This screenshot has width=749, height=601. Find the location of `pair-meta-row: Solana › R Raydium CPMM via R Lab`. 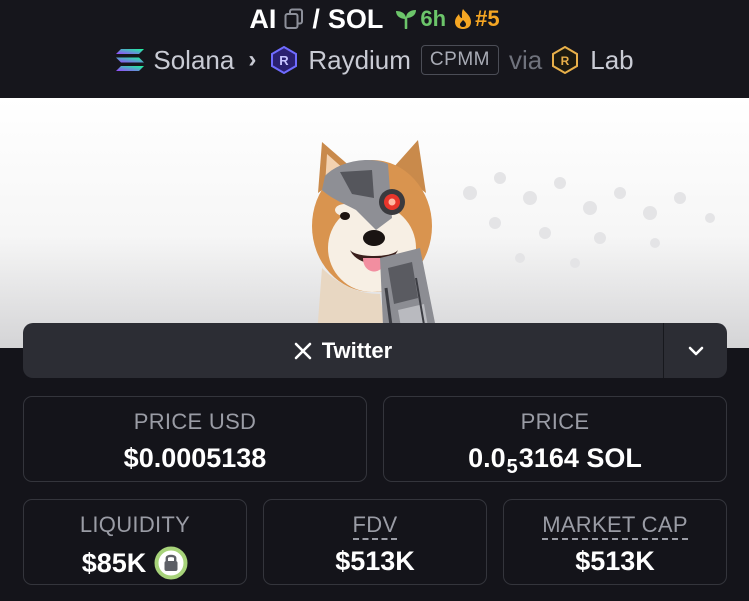

pair-meta-row: Solana › R Raydium CPMM via R Lab is located at coordinates (374, 60).